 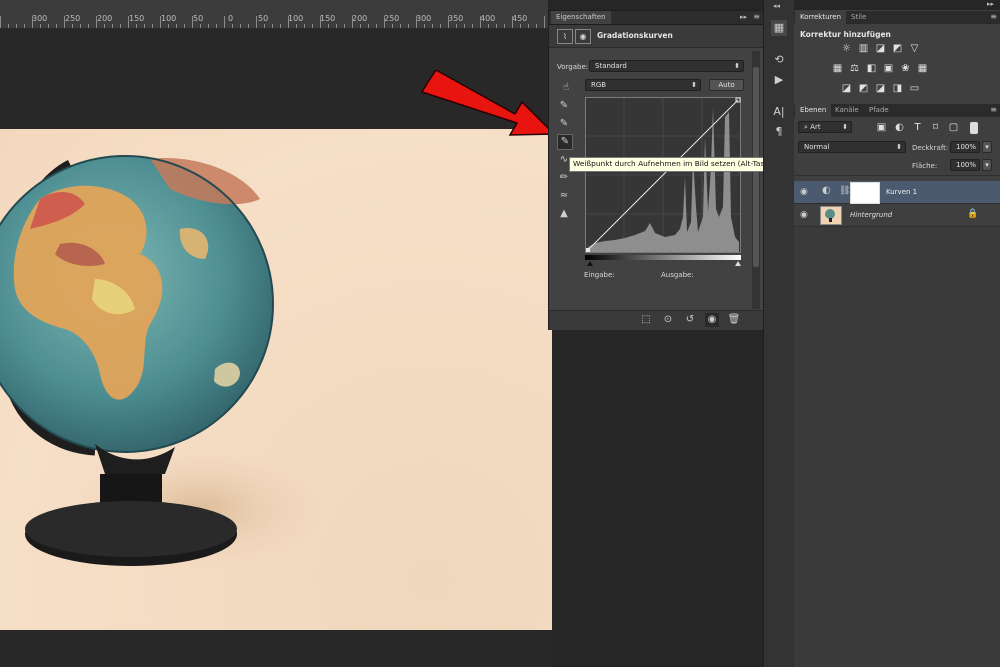 What do you see at coordinates (844, 191) in the screenshot?
I see `link-icon: ⛓` at bounding box center [844, 191].